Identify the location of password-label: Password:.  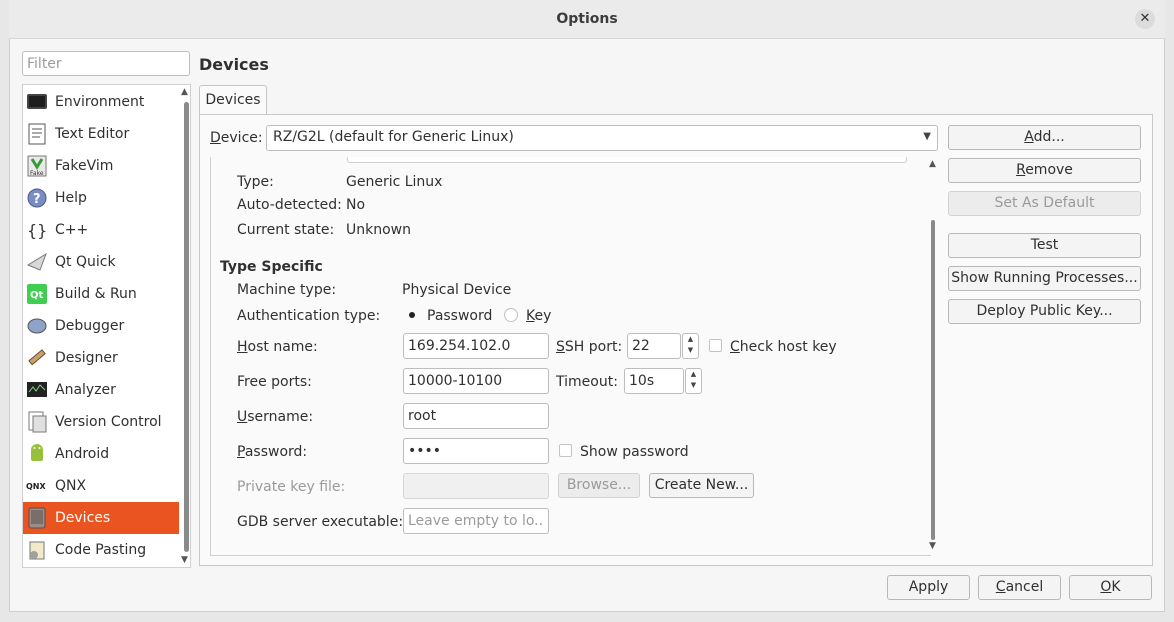
(272, 452).